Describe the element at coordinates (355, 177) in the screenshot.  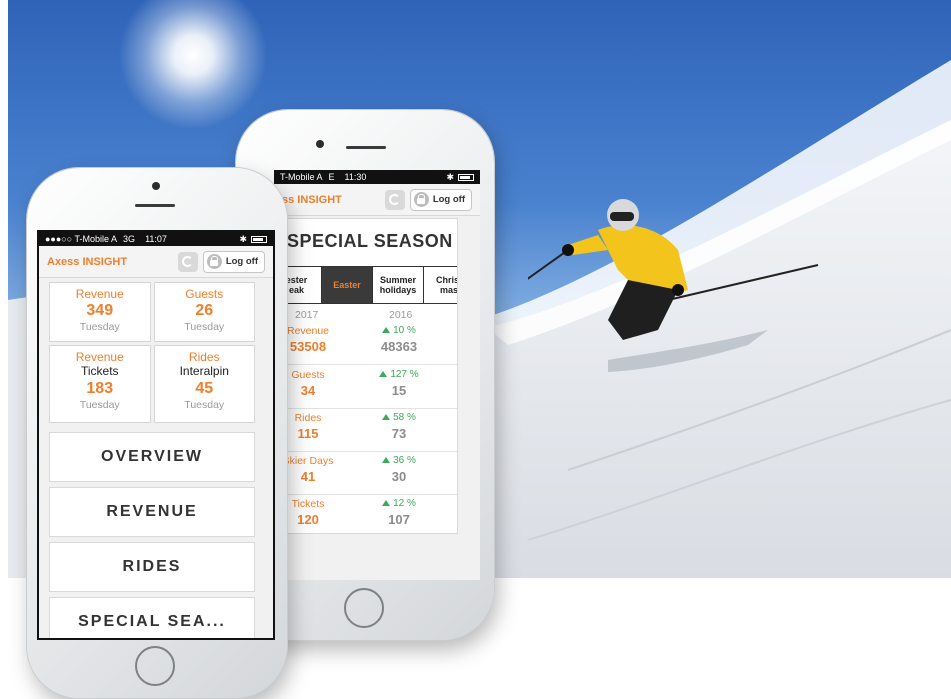
I see `clock-label: 11:30` at that location.